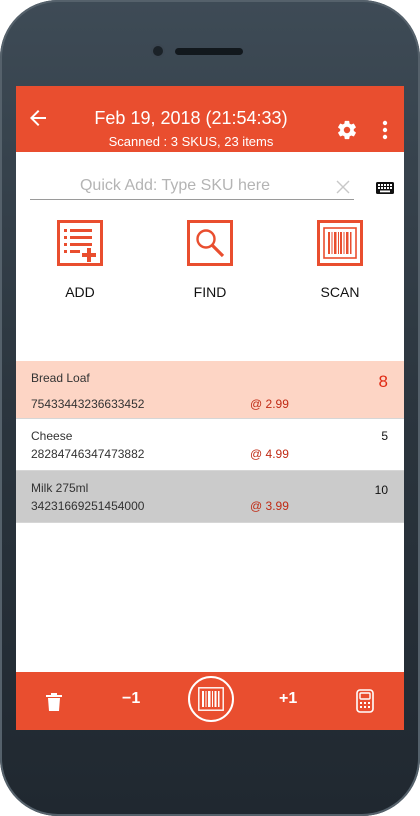 Image resolution: width=420 pixels, height=816 pixels. Describe the element at coordinates (175, 186) in the screenshot. I see `sku-input` at that location.